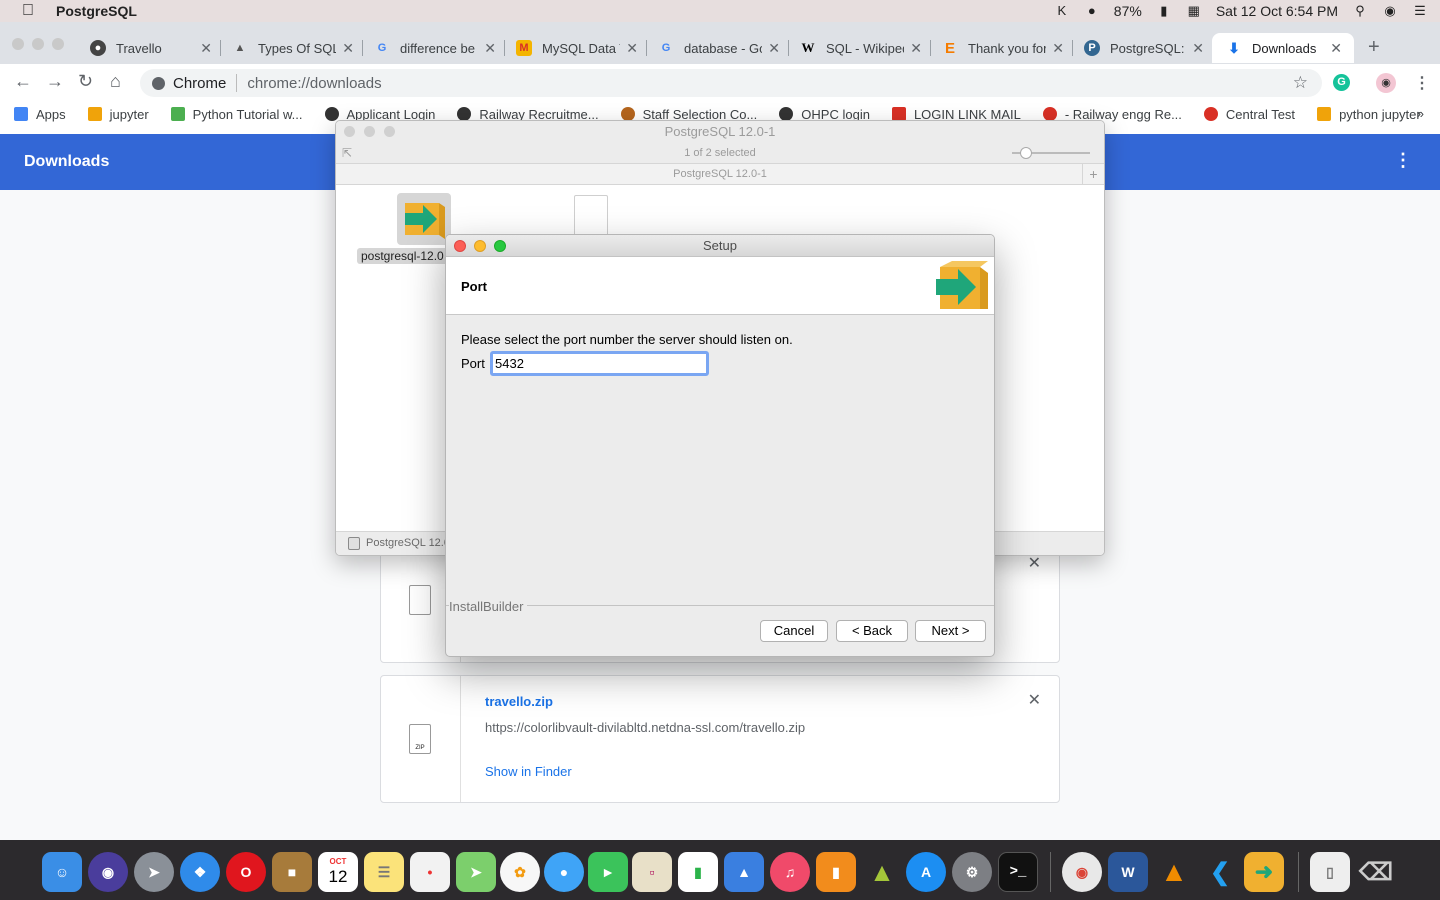  Describe the element at coordinates (608, 872) in the screenshot. I see `facetime-app-icon: ►` at that location.